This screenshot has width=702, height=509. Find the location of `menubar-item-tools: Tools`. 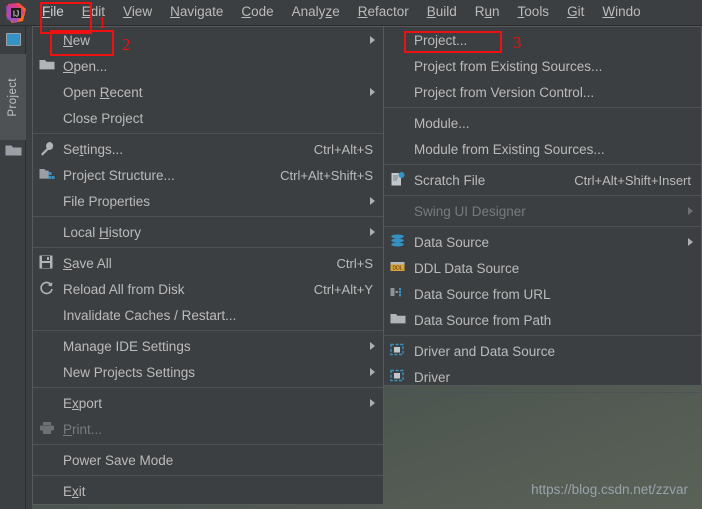

menubar-item-tools: Tools is located at coordinates (534, 12).